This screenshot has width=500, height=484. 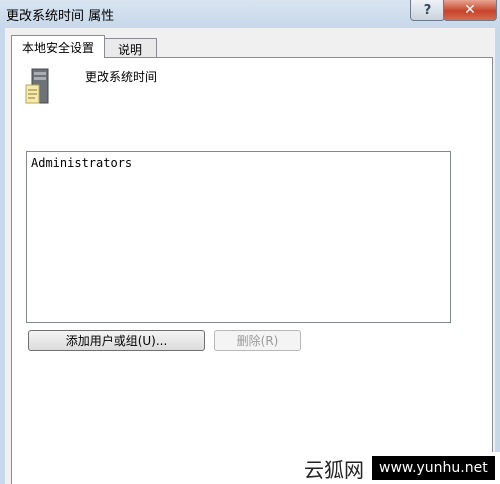 What do you see at coordinates (37, 86) in the screenshot?
I see `server-policy-icon` at bounding box center [37, 86].